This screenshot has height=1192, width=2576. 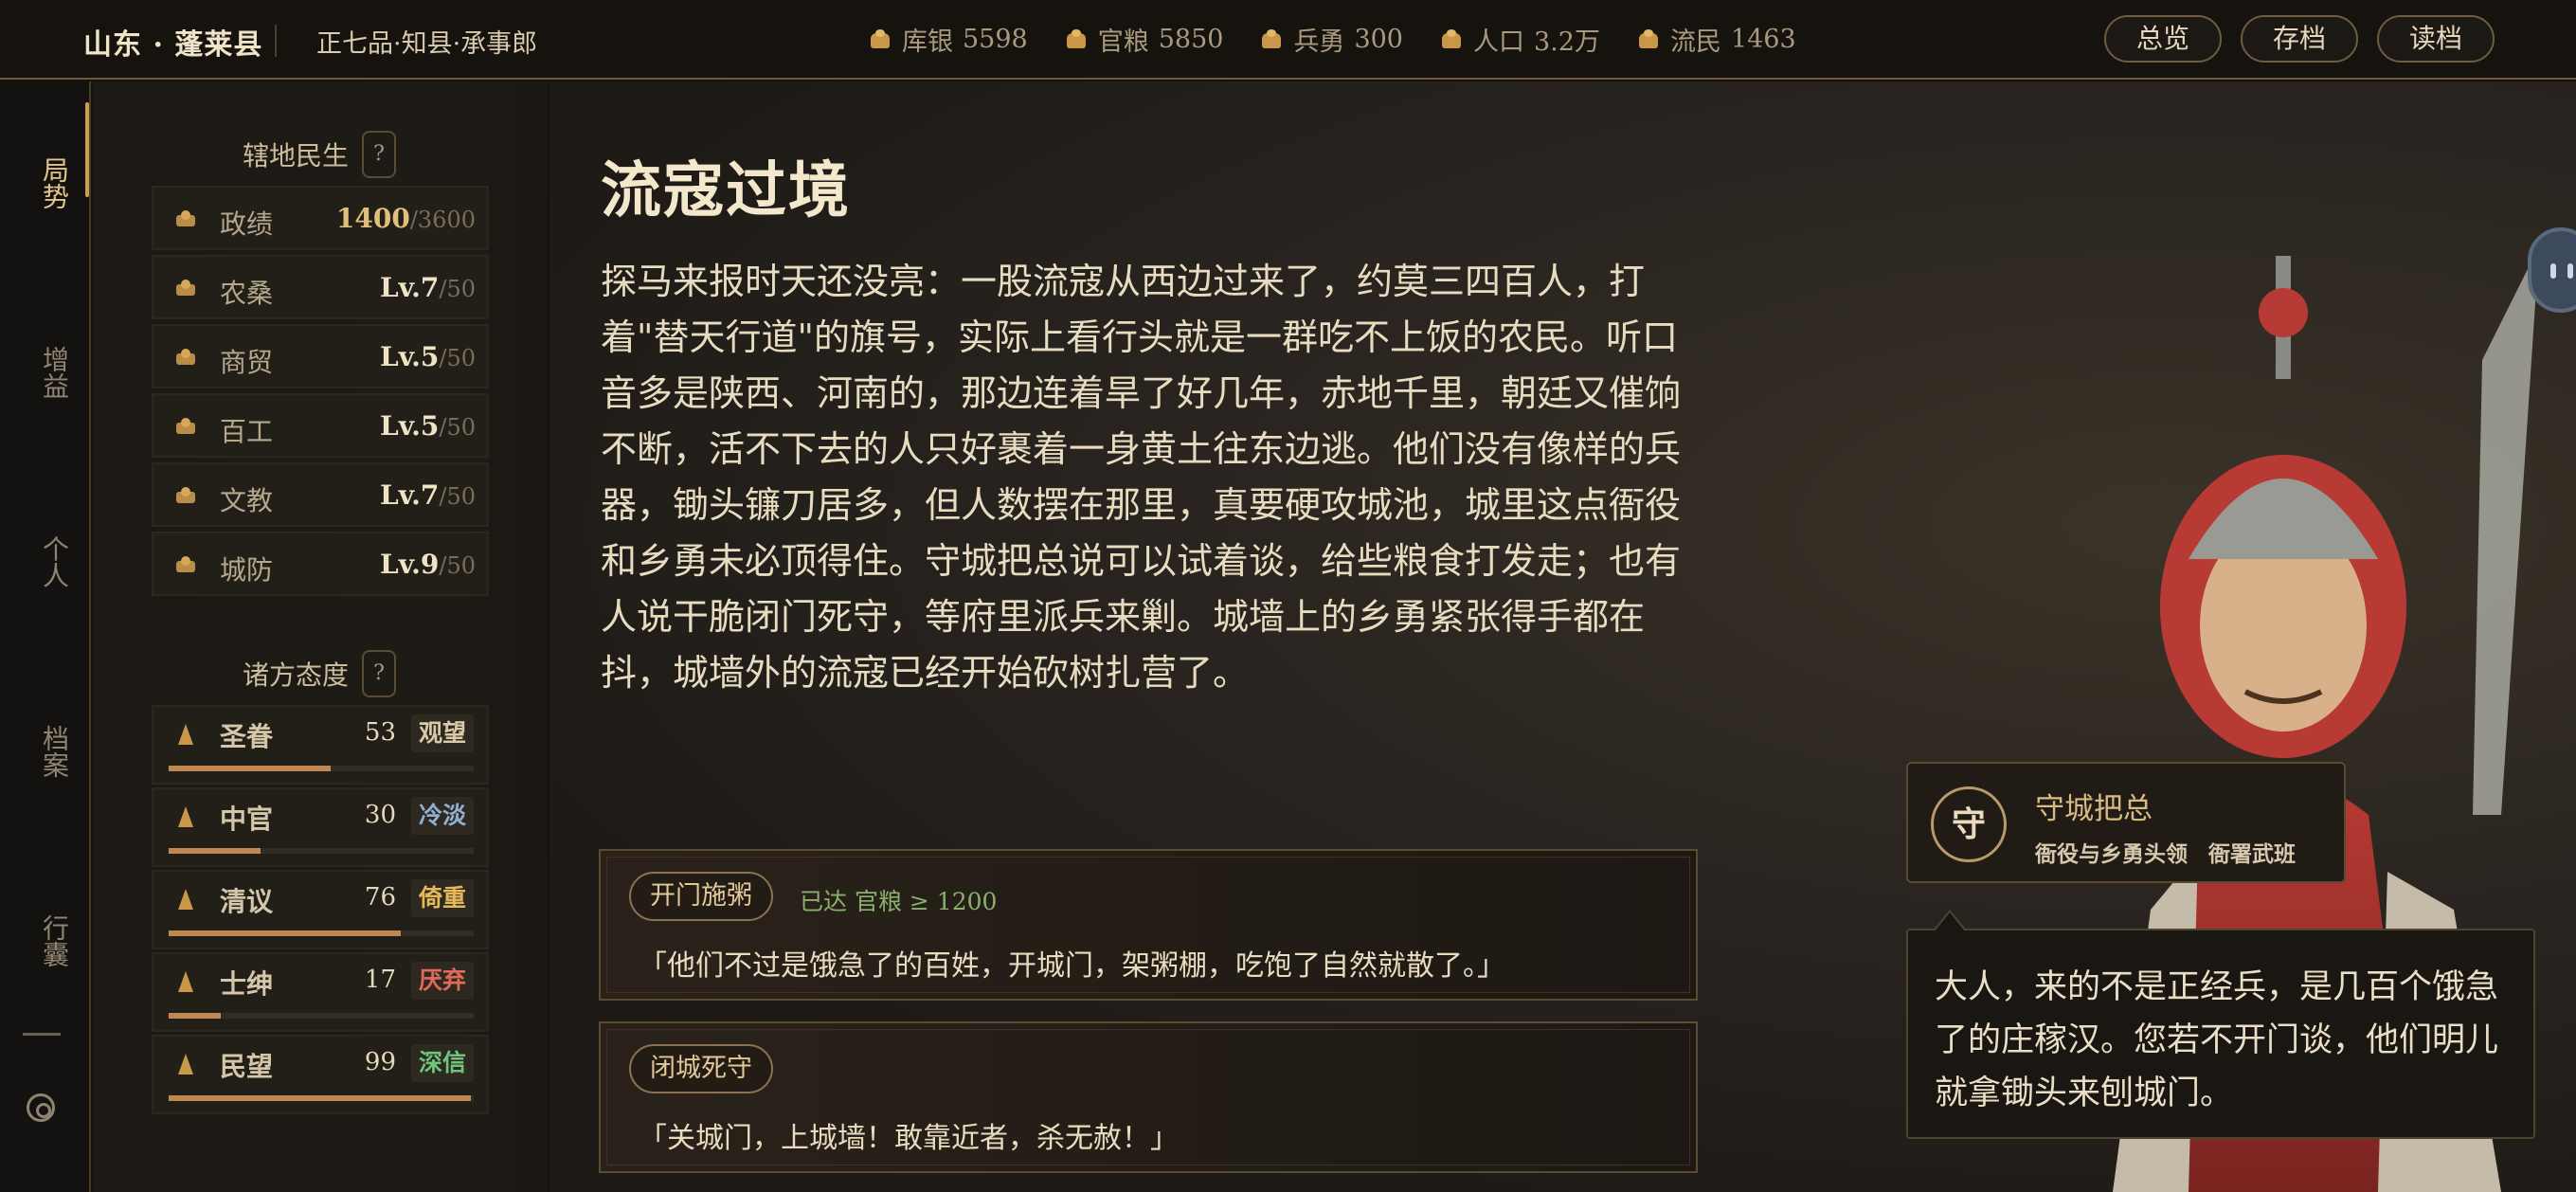 I want to click on stat-row: 城防 Lv.9/50, so click(x=320, y=564).